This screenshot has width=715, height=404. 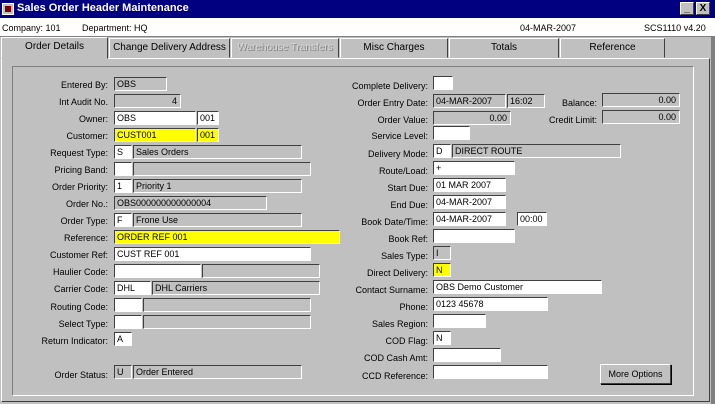 I want to click on request-type-code-field: S, so click(x=123, y=152).